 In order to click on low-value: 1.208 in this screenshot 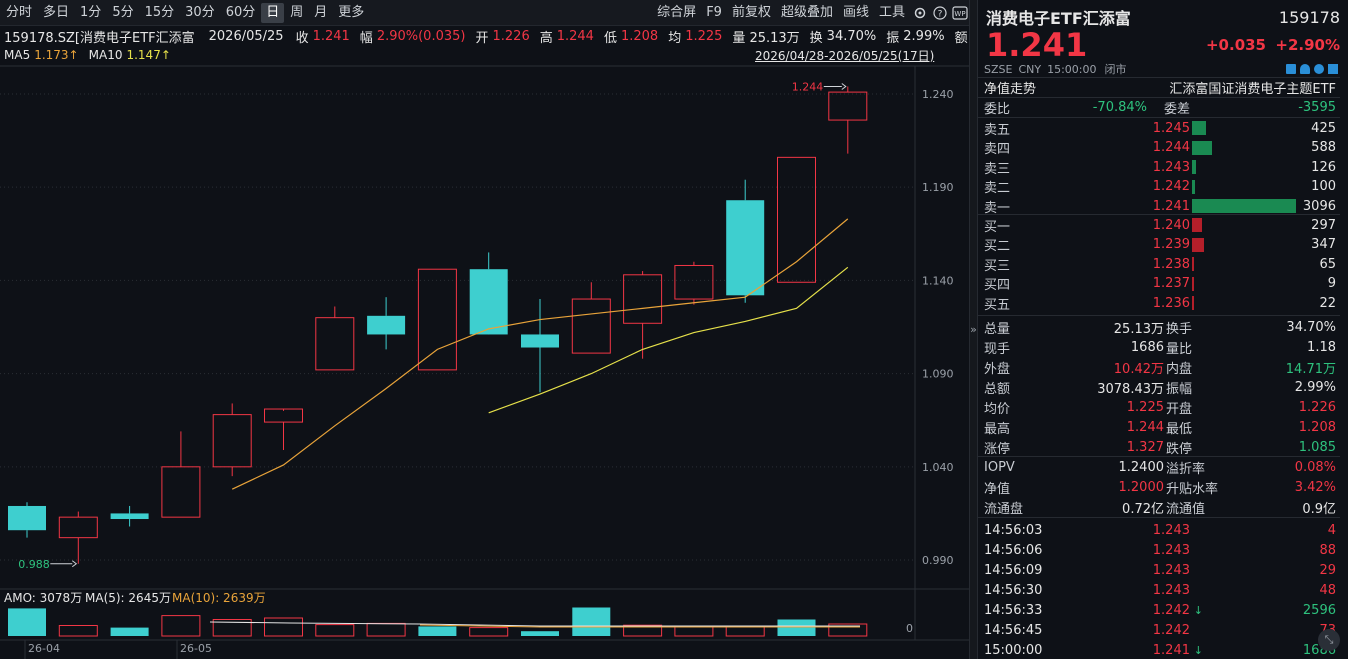, I will do `click(639, 36)`.